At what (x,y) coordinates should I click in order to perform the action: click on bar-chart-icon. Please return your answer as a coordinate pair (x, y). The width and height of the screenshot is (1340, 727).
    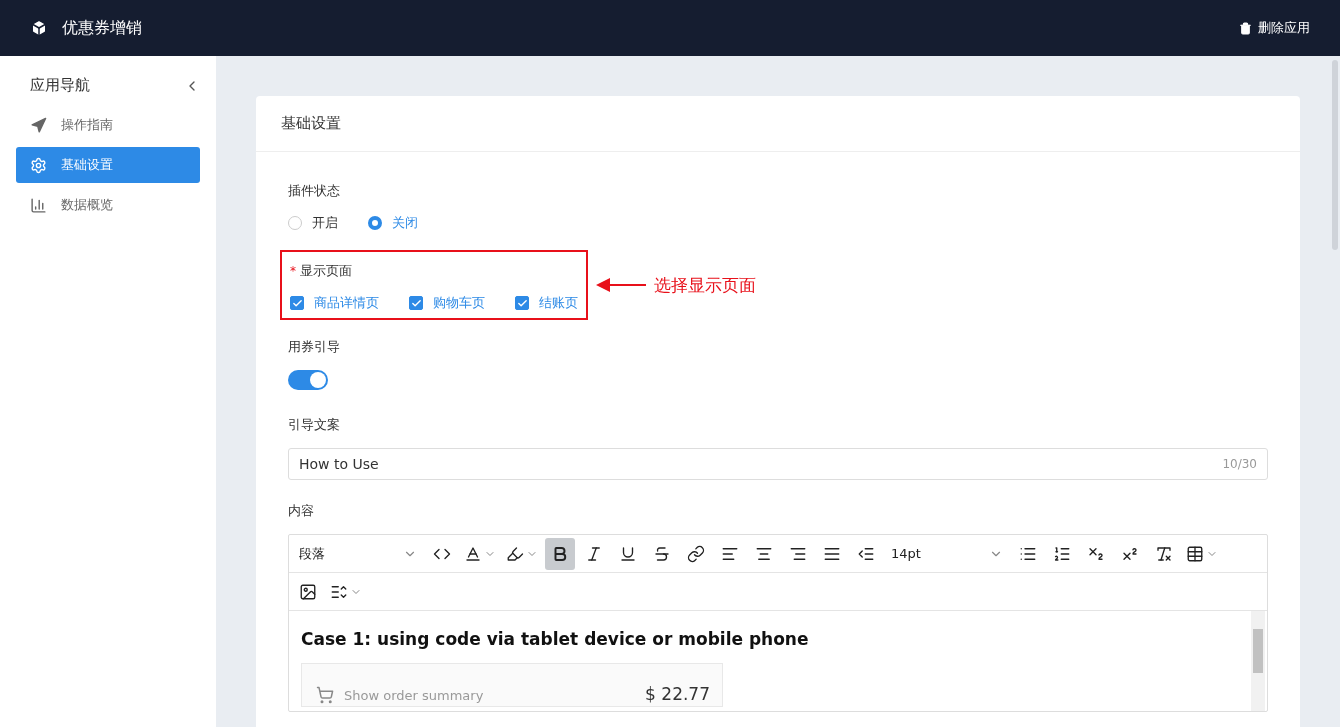
    Looking at the image, I should click on (38, 205).